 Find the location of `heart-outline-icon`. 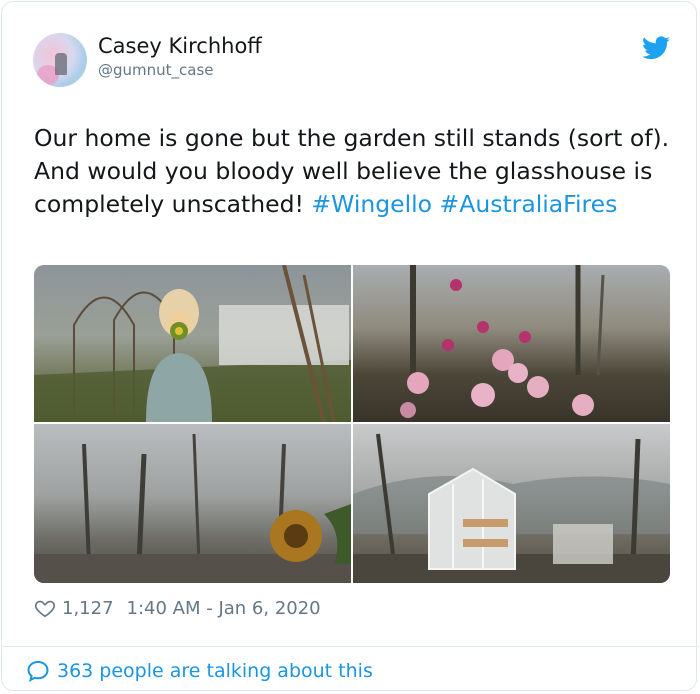

heart-outline-icon is located at coordinates (45, 608).